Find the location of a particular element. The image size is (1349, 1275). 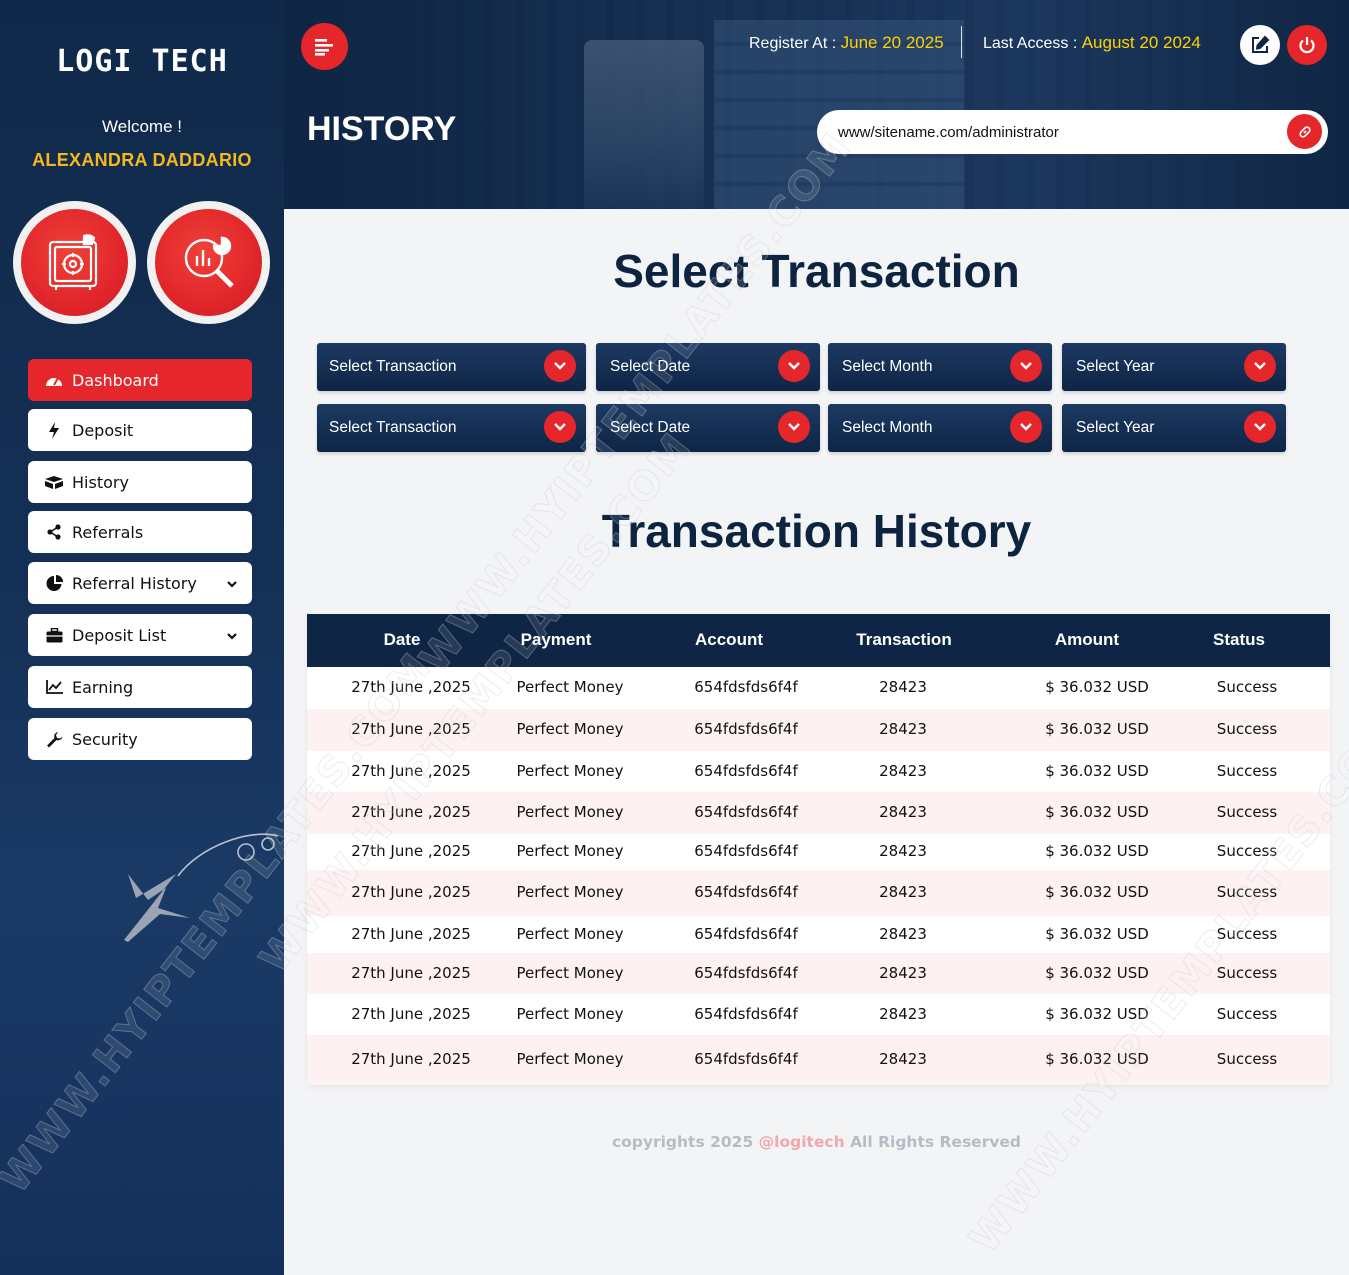

analytics-badge is located at coordinates (208, 262).